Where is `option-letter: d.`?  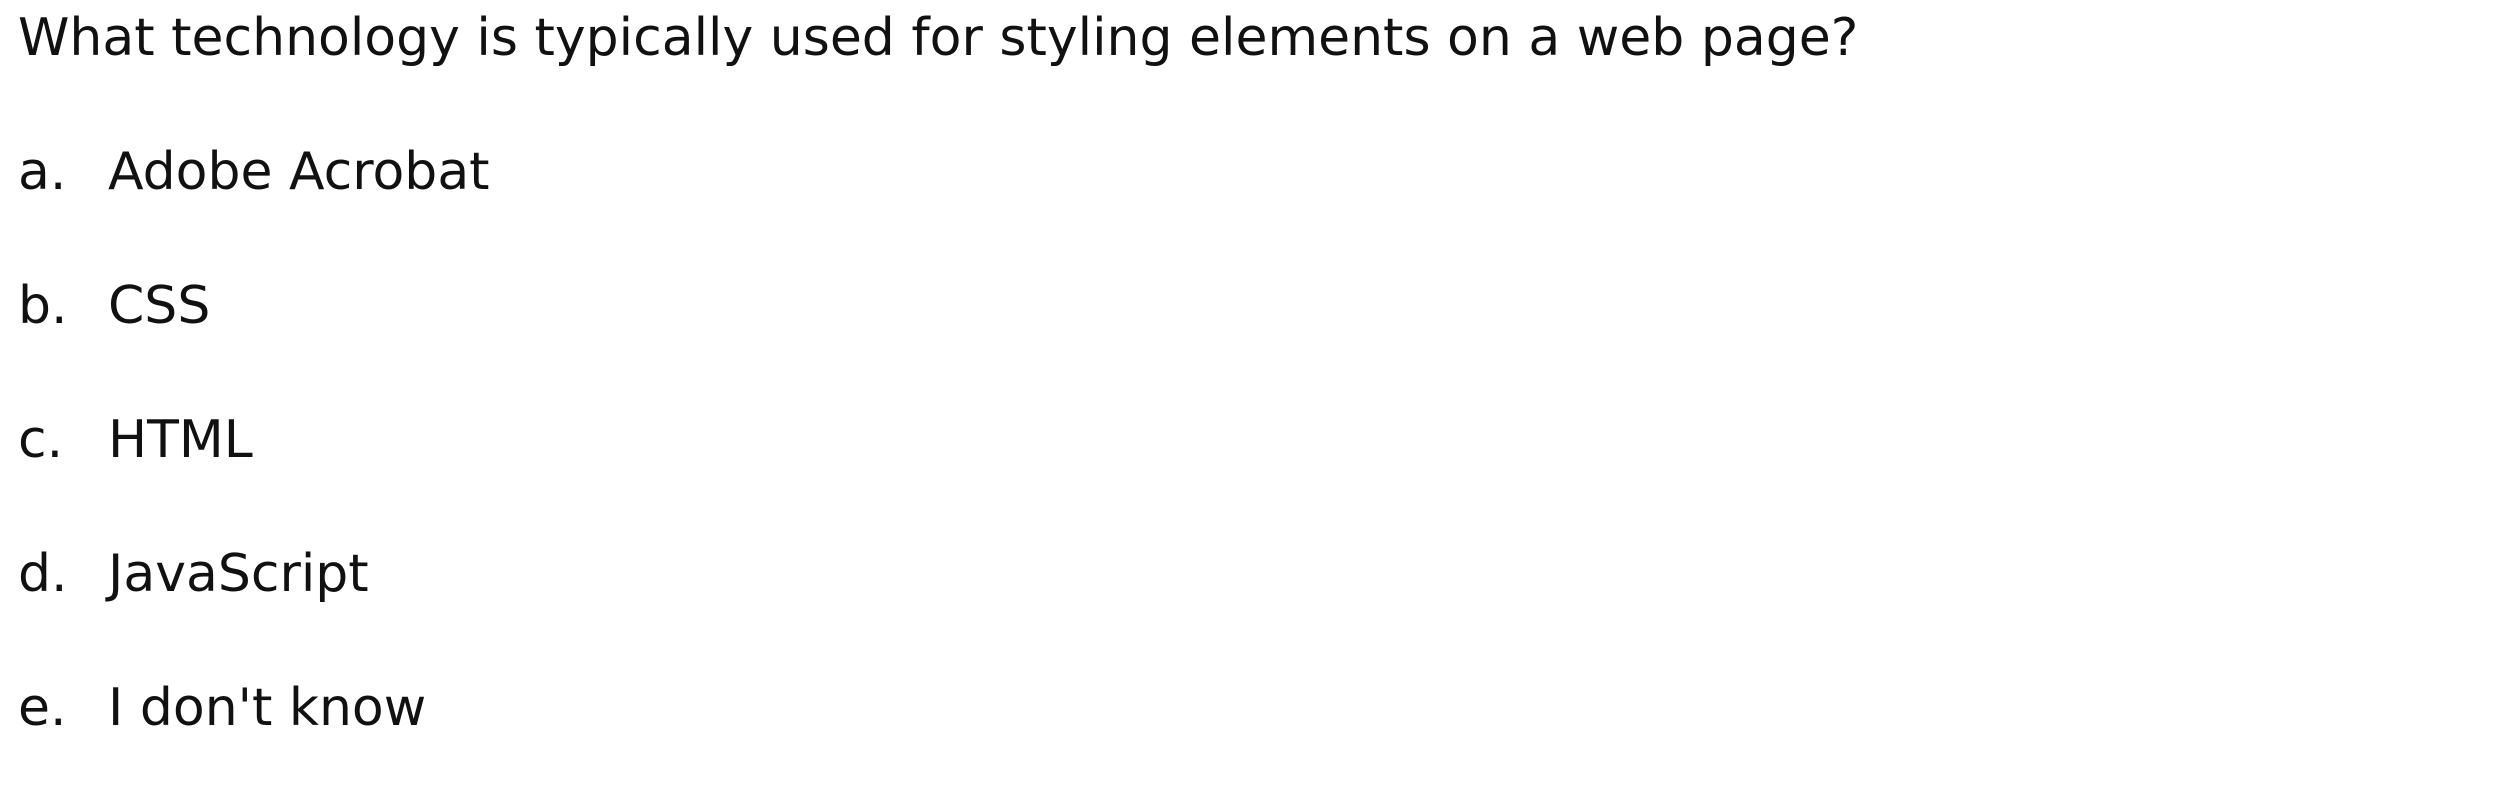
option-letter: d. is located at coordinates (43, 574).